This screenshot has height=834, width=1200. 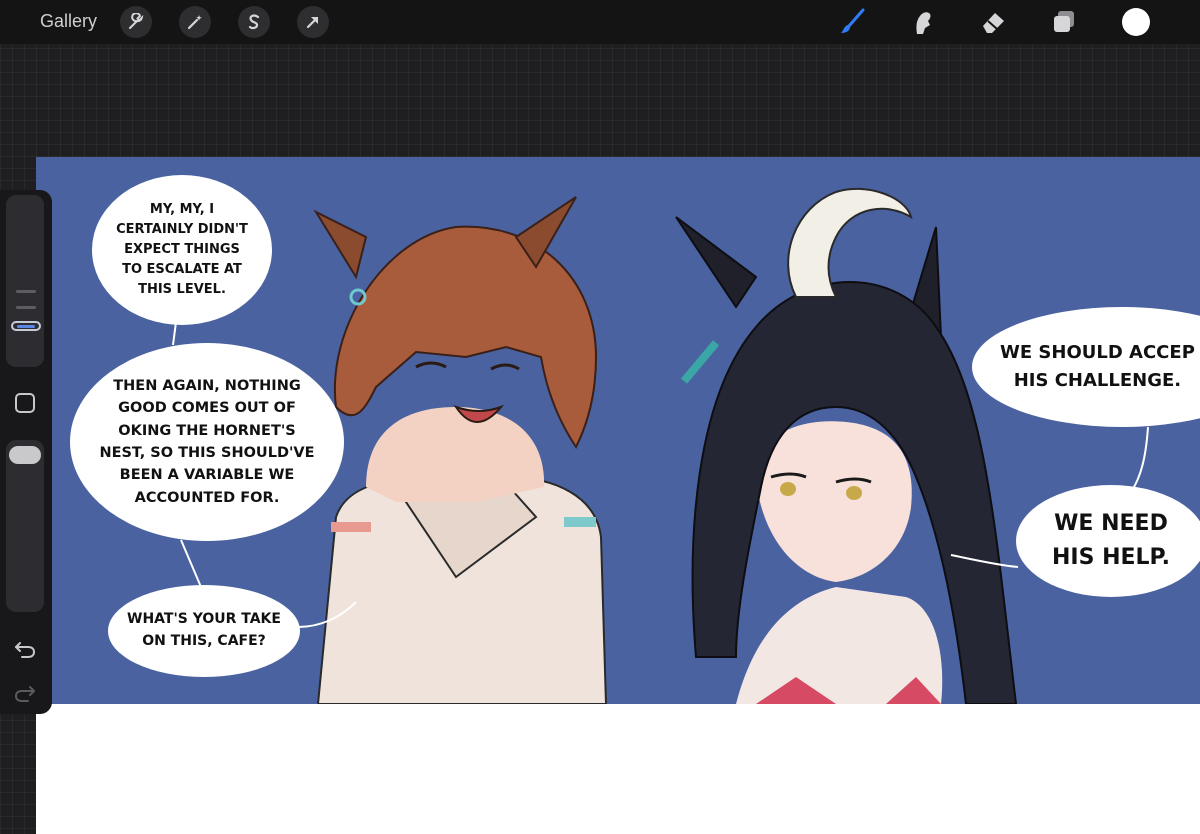 I want to click on bubble-text-line: to escalate at, so click(x=182, y=270).